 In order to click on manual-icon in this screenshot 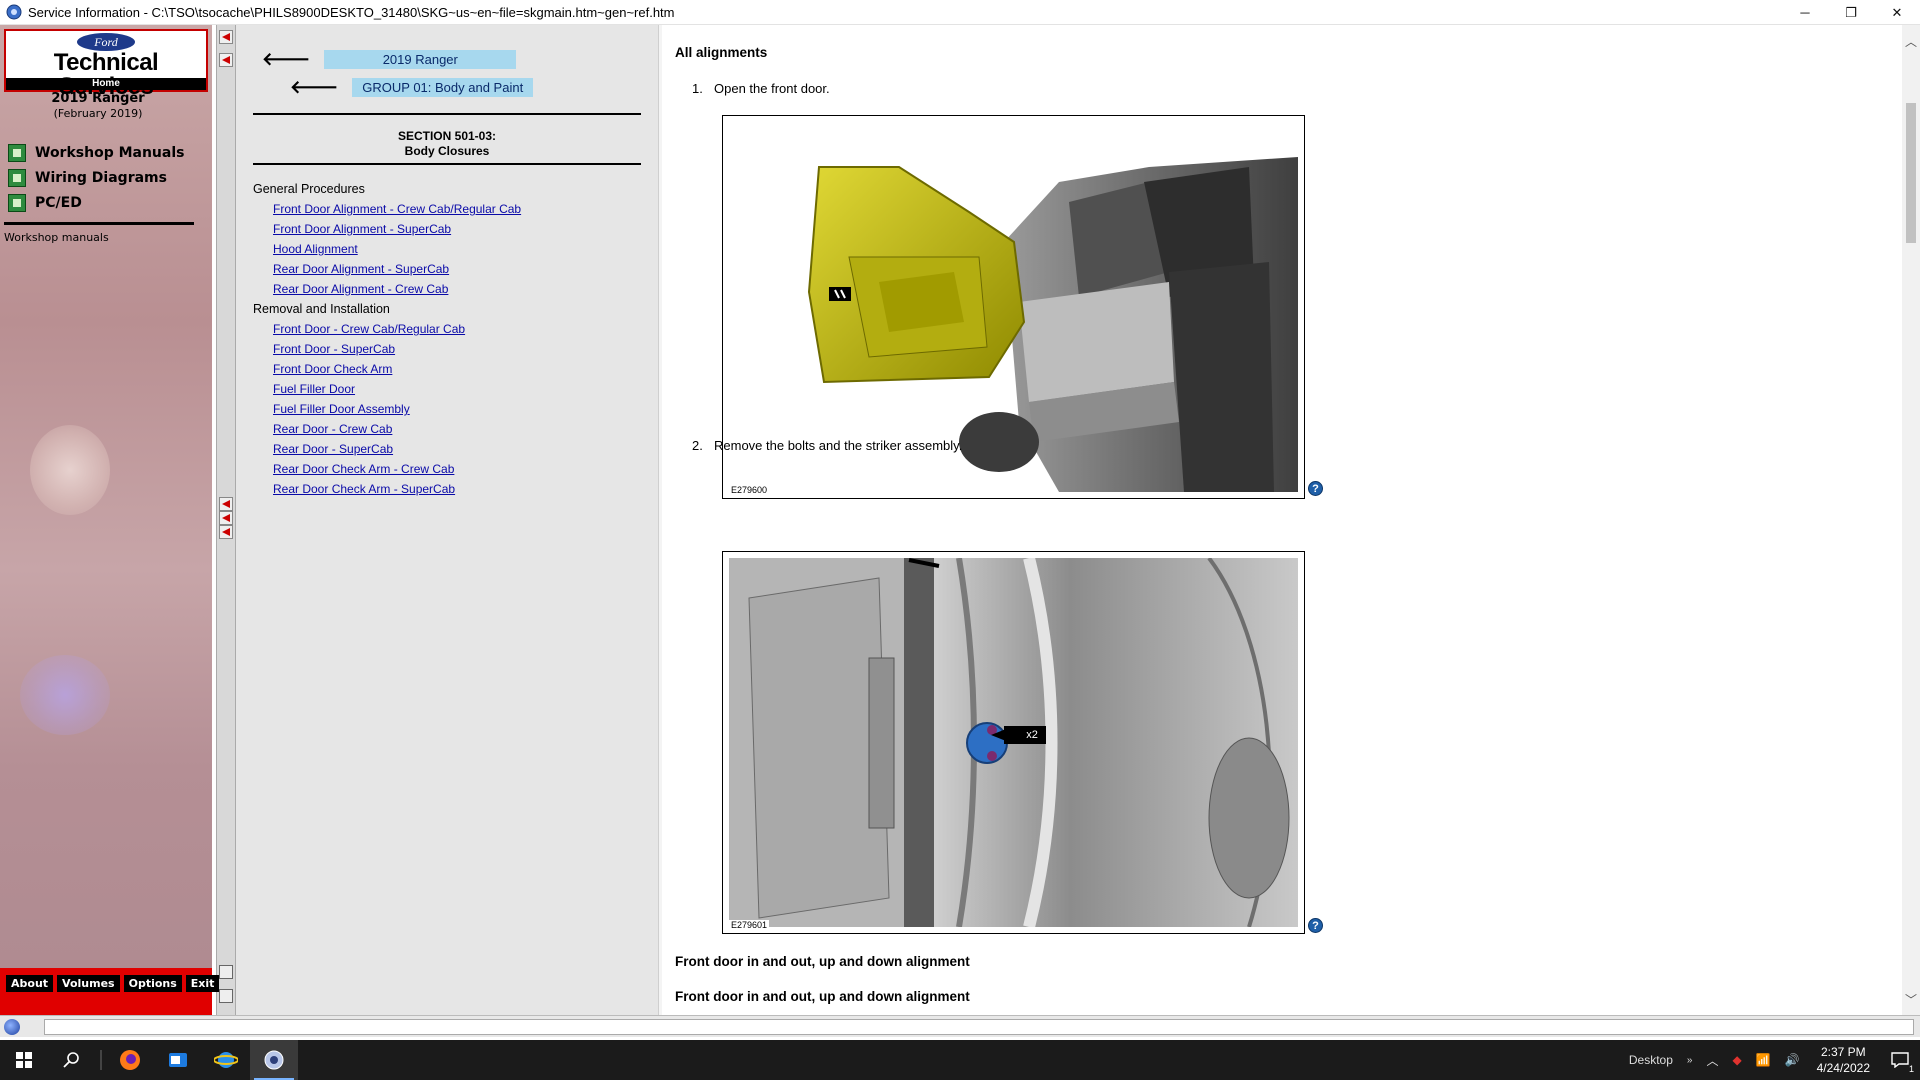, I will do `click(17, 152)`.